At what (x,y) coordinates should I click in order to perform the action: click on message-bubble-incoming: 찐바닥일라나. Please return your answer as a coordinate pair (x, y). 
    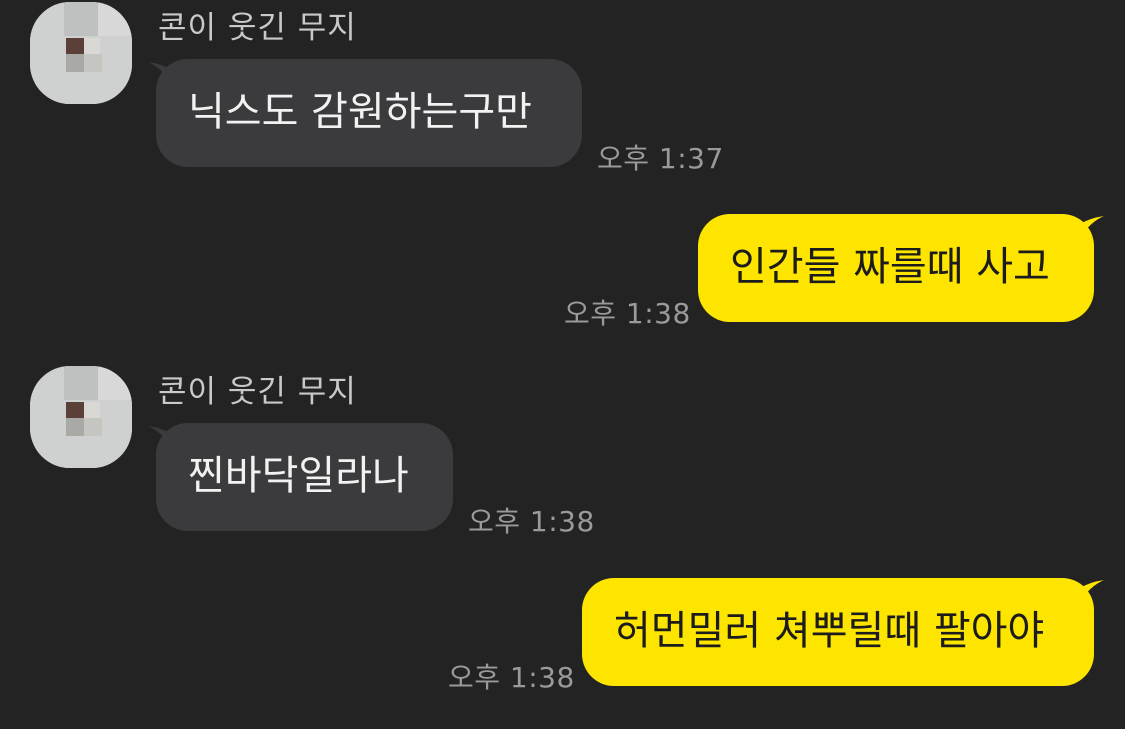
    Looking at the image, I should click on (304, 477).